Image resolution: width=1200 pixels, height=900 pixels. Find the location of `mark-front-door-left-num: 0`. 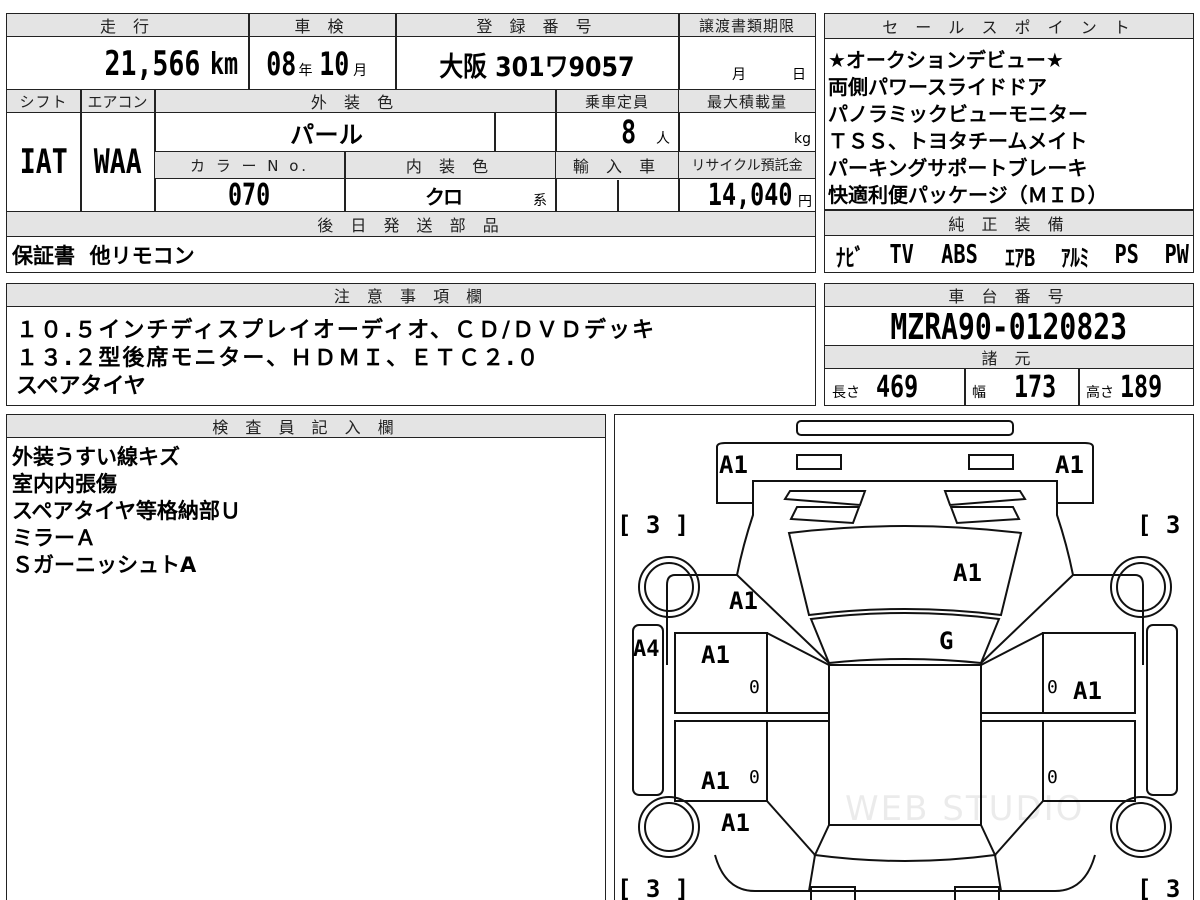

mark-front-door-left-num: 0 is located at coordinates (754, 687).